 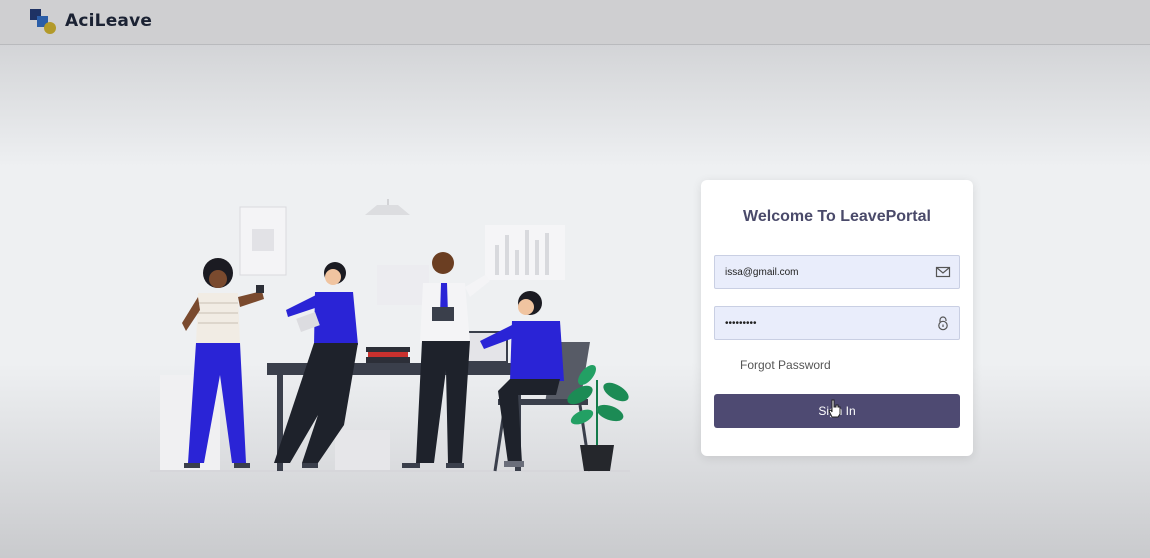 What do you see at coordinates (834, 408) in the screenshot?
I see `hand-pointer-cursor-icon` at bounding box center [834, 408].